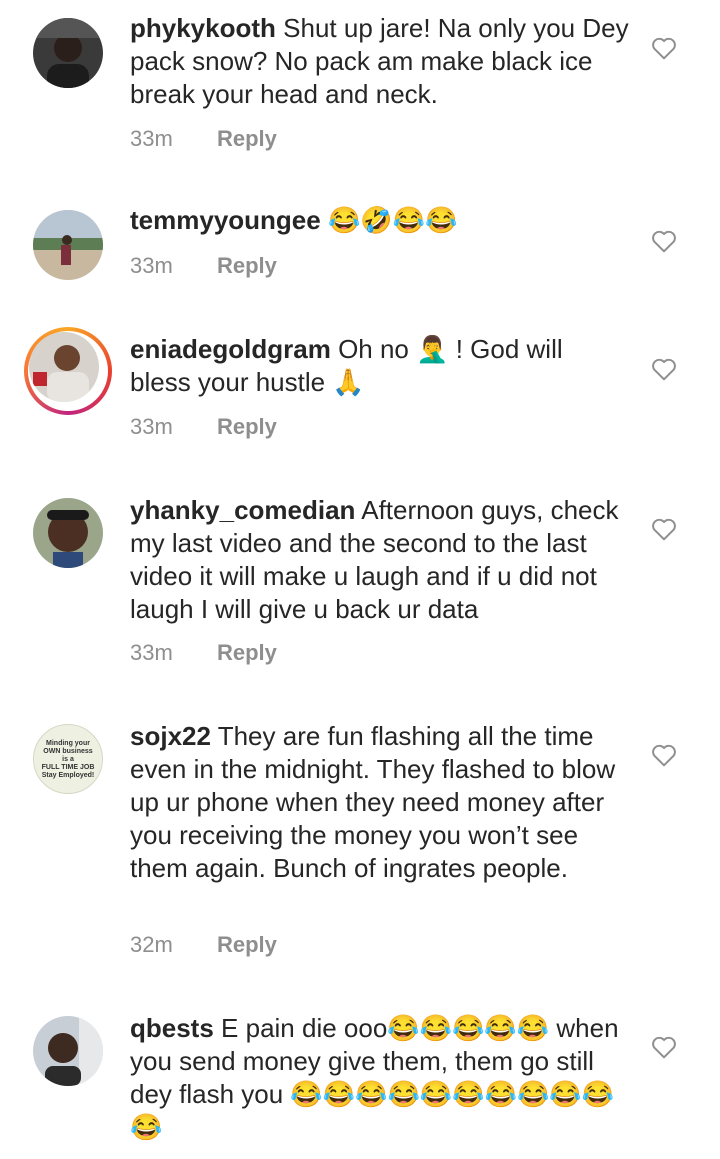 This screenshot has width=720, height=1159. Describe the element at coordinates (68, 767) in the screenshot. I see `avatar-caption: FULL TIME JOB` at that location.